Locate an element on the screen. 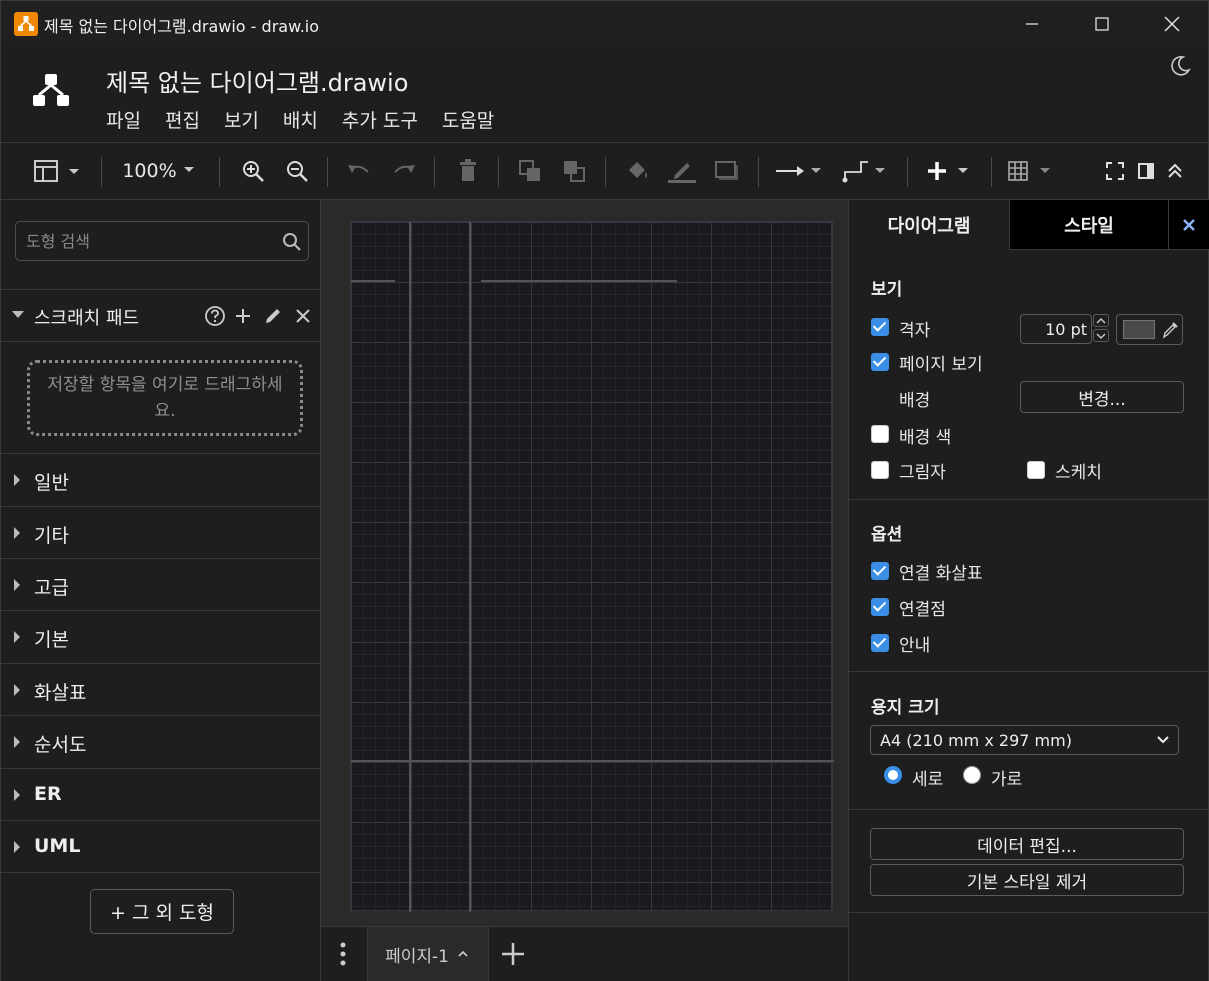 The width and height of the screenshot is (1209, 981). collapse-toolbar-button is located at coordinates (1175, 171).